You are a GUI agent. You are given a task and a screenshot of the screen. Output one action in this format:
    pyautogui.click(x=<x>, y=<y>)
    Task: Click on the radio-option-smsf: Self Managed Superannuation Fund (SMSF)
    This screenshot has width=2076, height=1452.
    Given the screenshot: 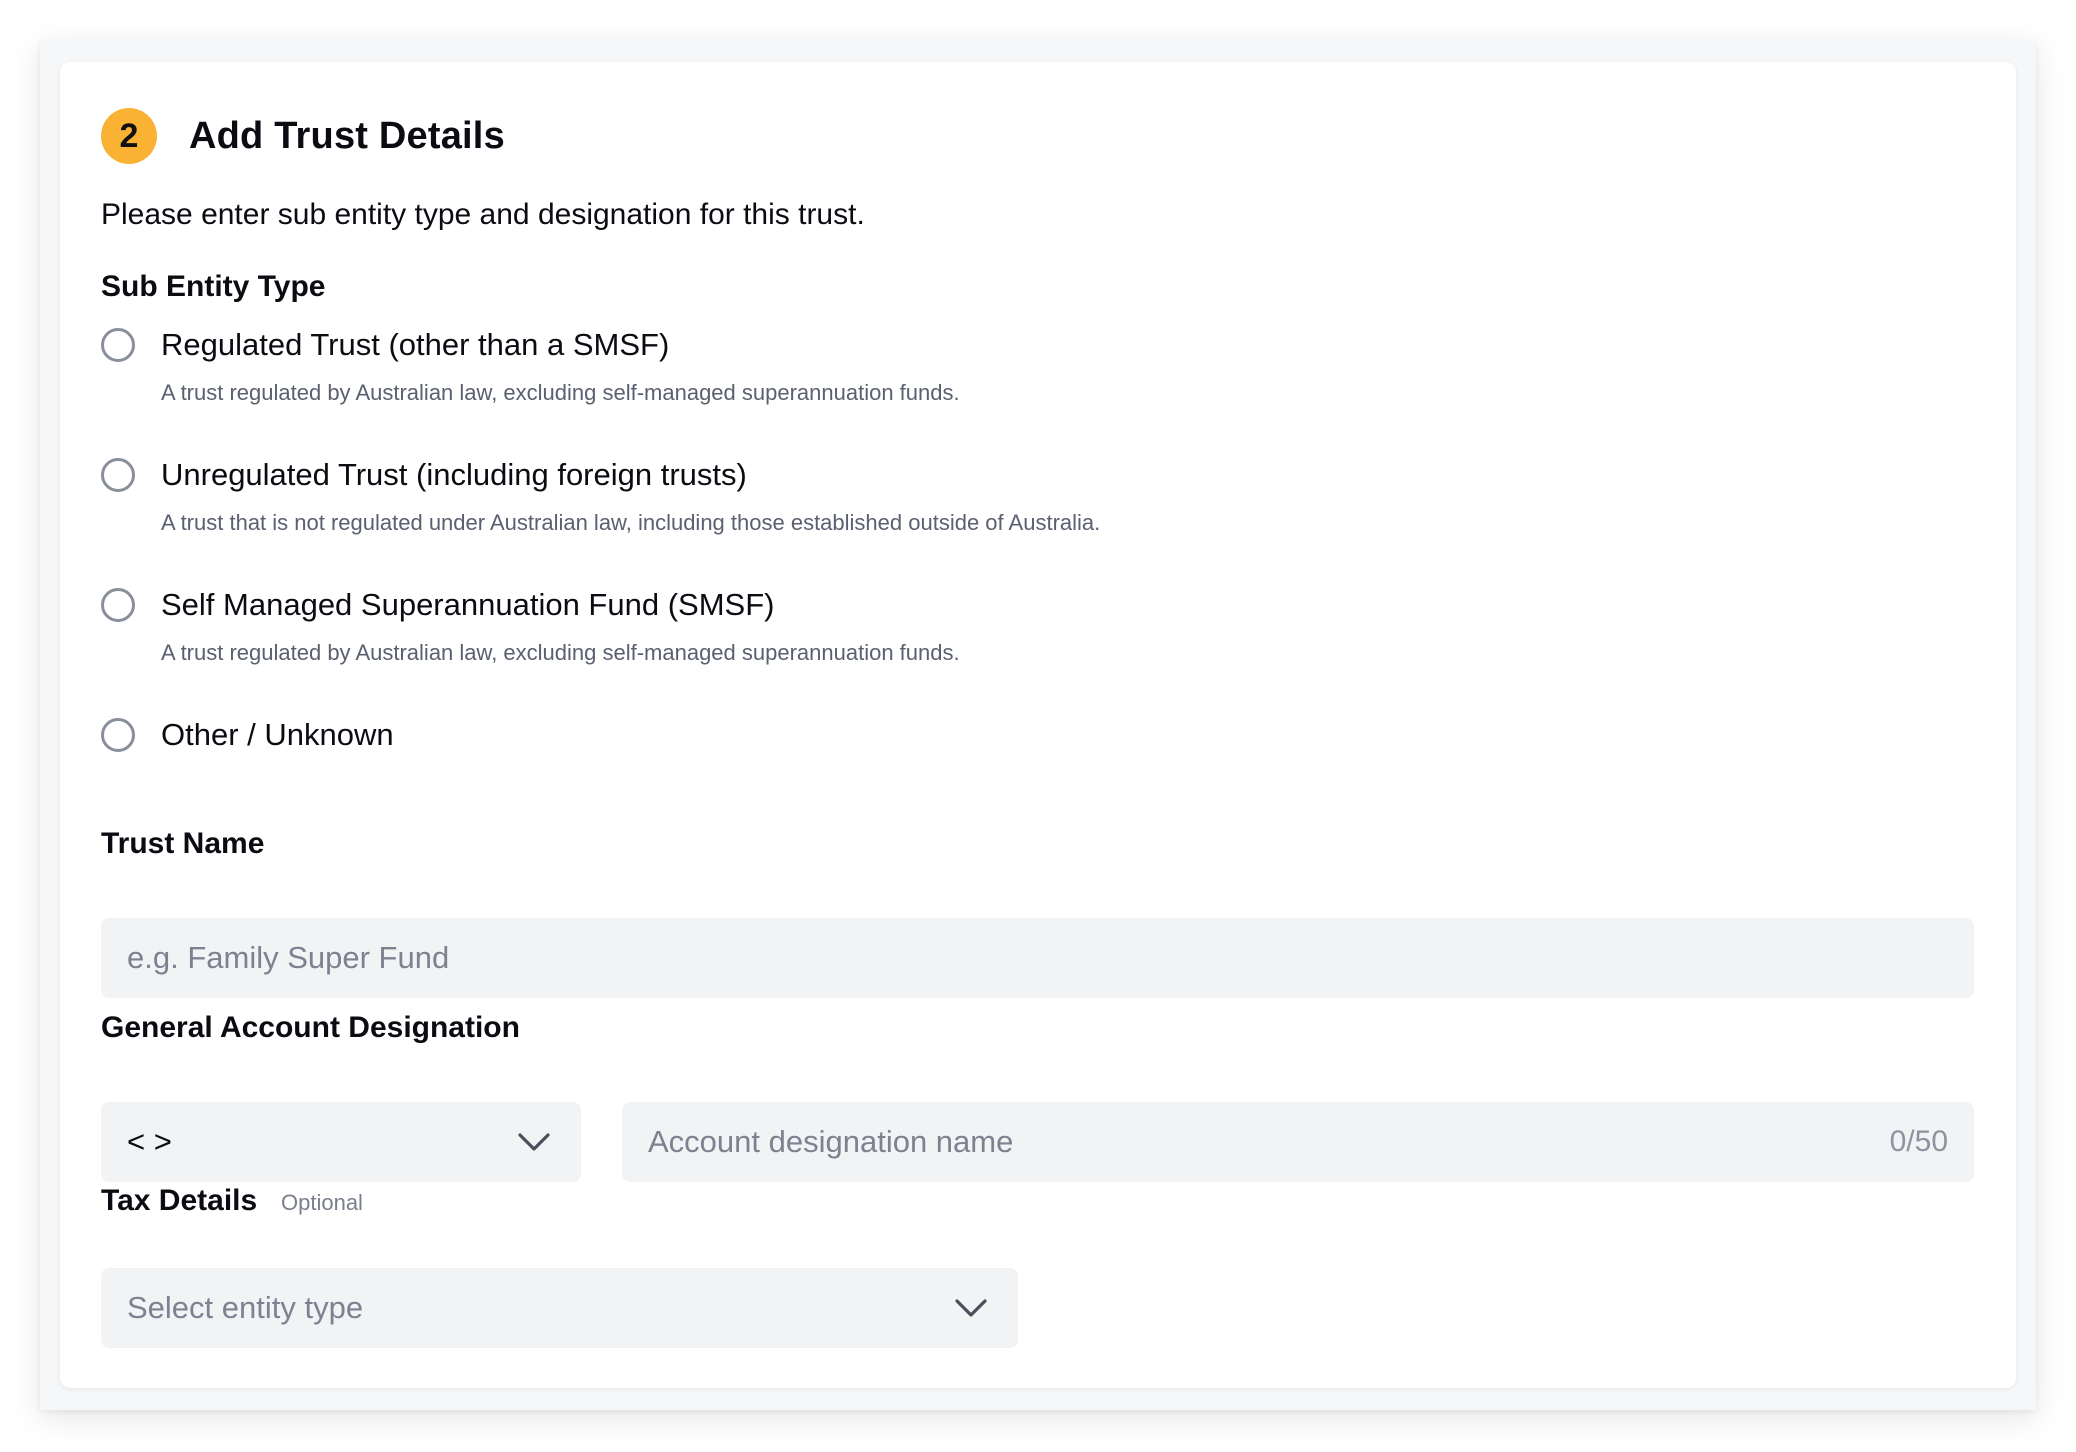 What is the action you would take?
    pyautogui.click(x=437, y=605)
    